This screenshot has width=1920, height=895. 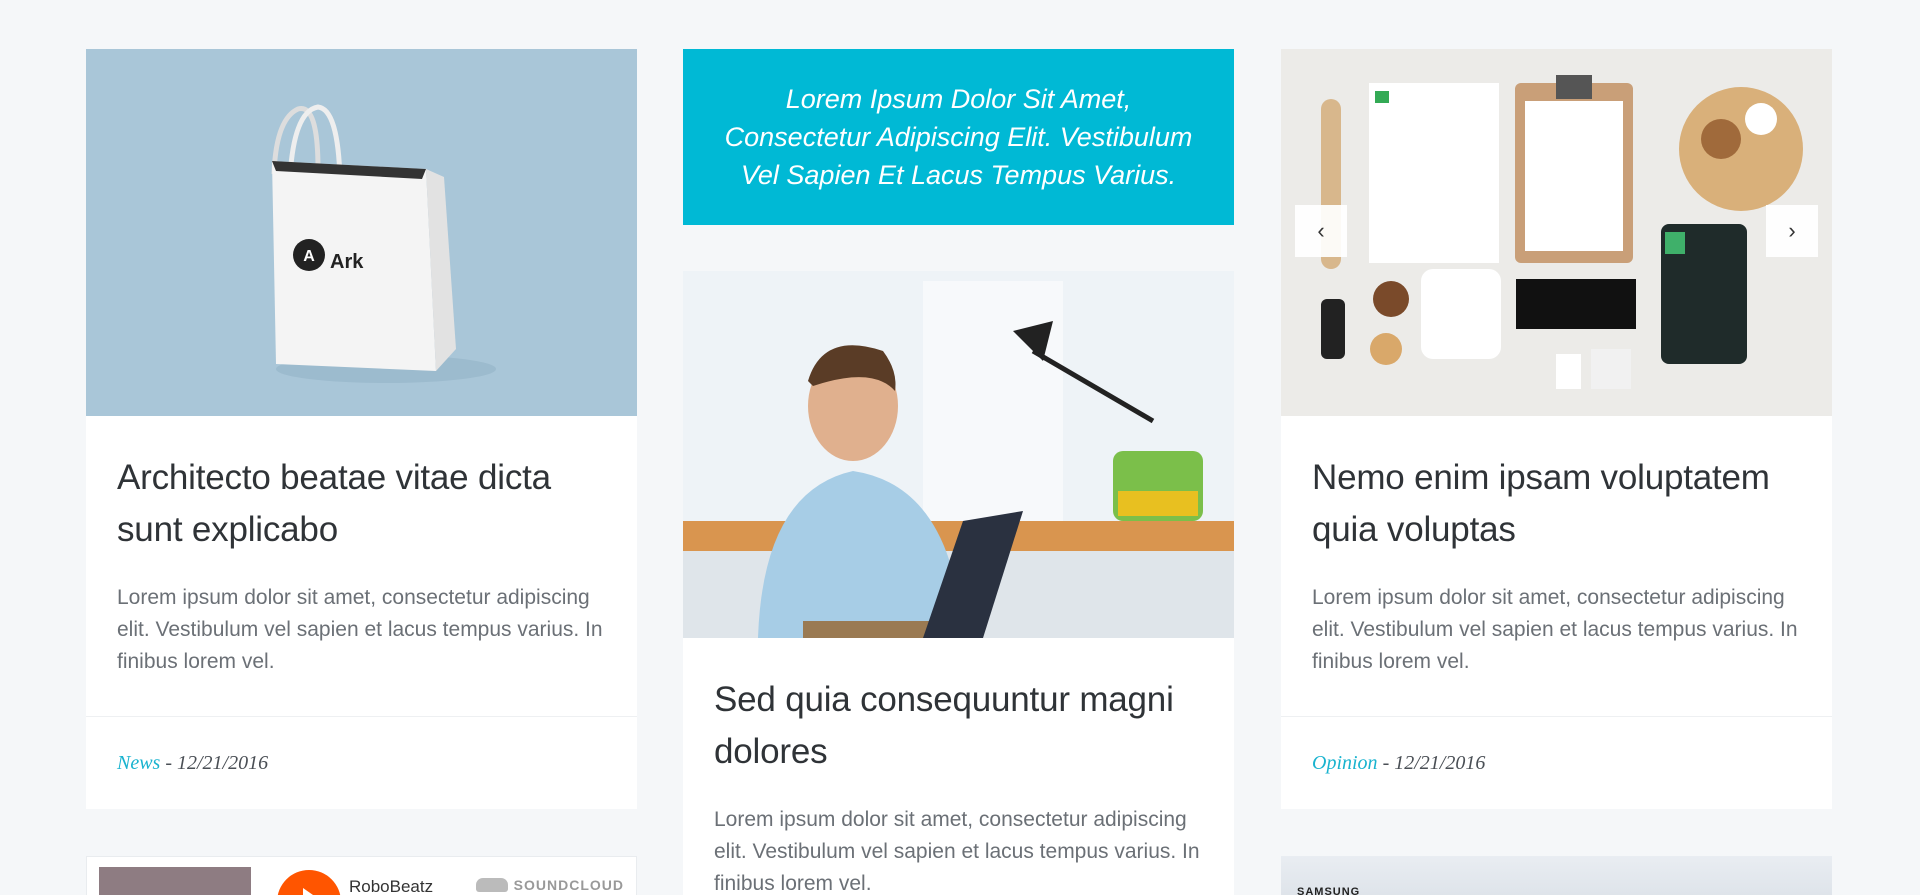 I want to click on soundcloud-embed: RoboBeatz SOUNDCLOUD, so click(x=361, y=875).